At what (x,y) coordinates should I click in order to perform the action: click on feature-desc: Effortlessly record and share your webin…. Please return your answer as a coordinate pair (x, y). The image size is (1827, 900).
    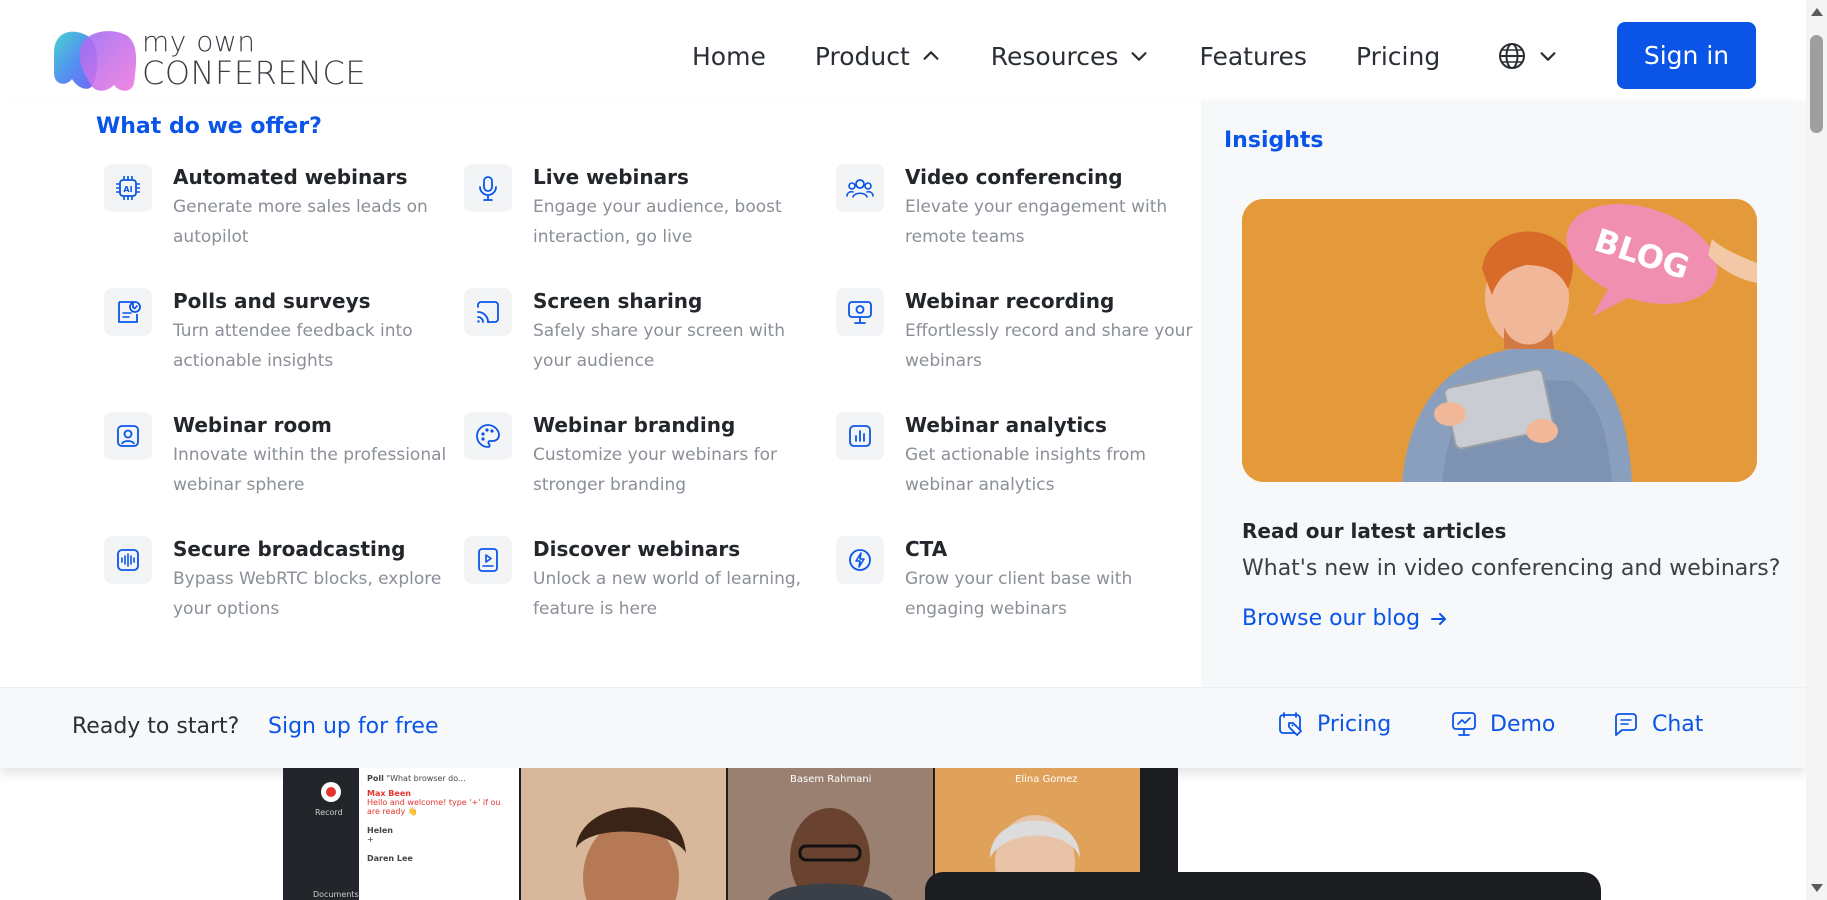
    Looking at the image, I should click on (1049, 346).